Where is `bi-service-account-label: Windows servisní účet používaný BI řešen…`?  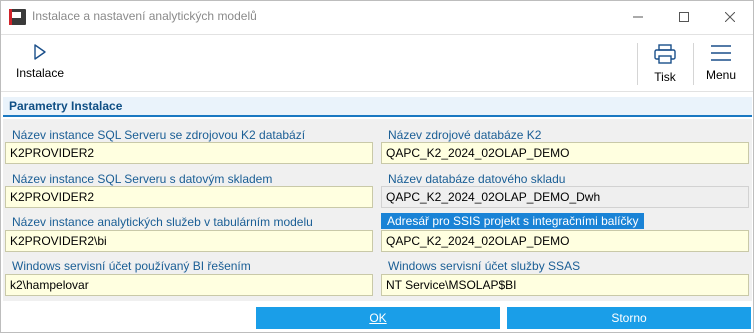
bi-service-account-label: Windows servisní účet používaný BI řešen… is located at coordinates (131, 266).